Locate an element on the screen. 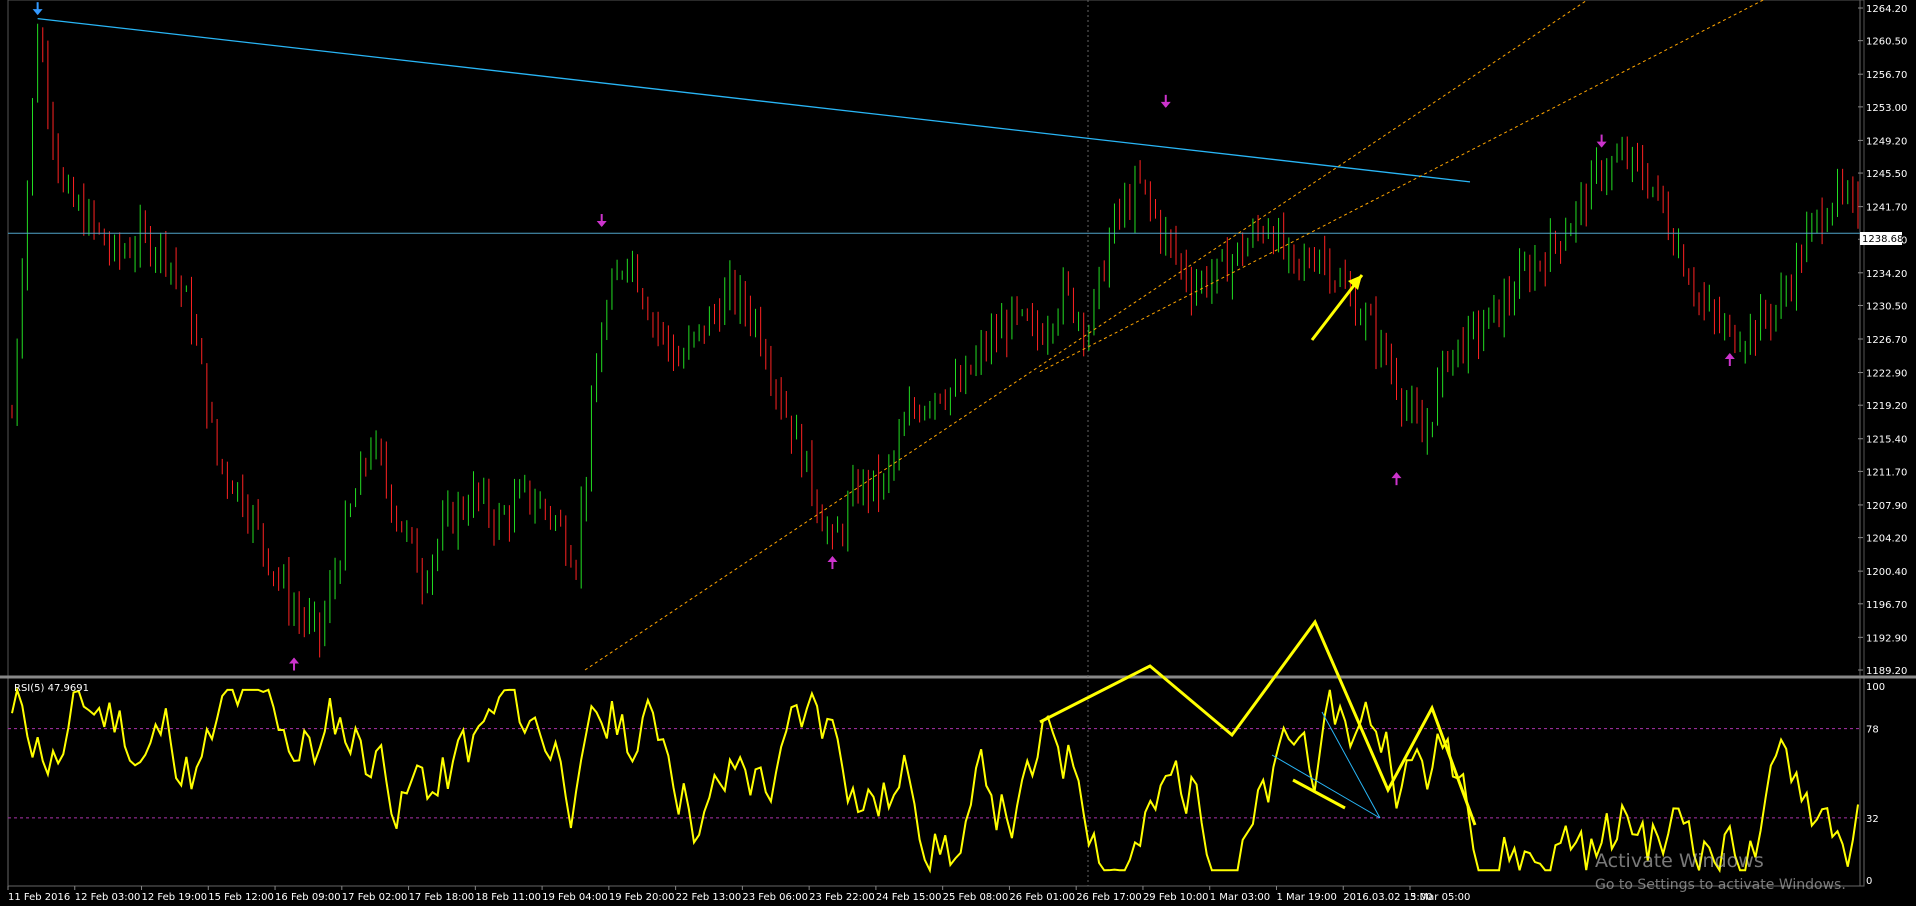  time-tick-label: 26 Feb 01:00 is located at coordinates (1042, 897).